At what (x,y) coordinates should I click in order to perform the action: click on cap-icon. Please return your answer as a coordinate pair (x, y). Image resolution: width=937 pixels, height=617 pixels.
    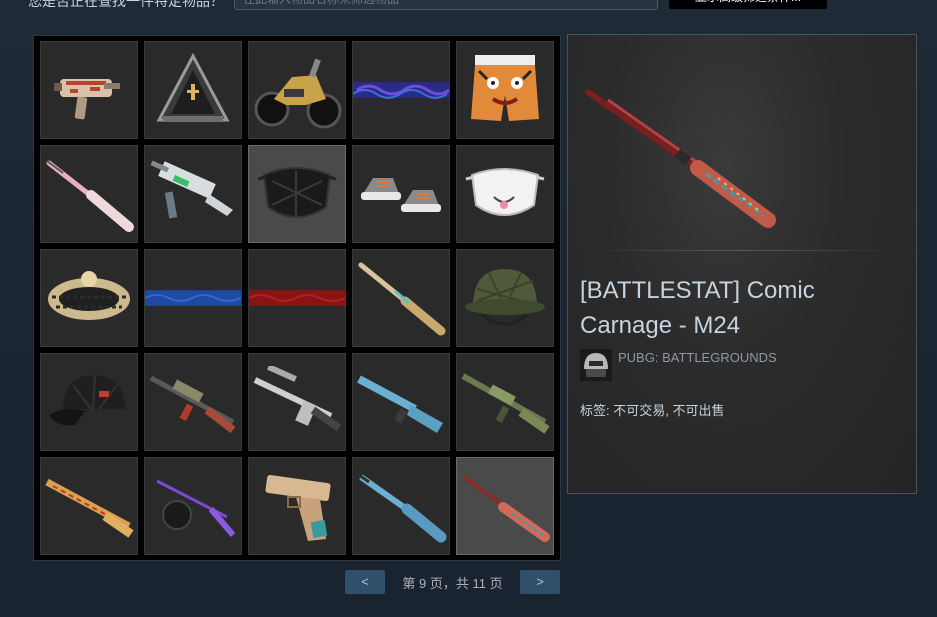
    Looking at the image, I should click on (87, 400).